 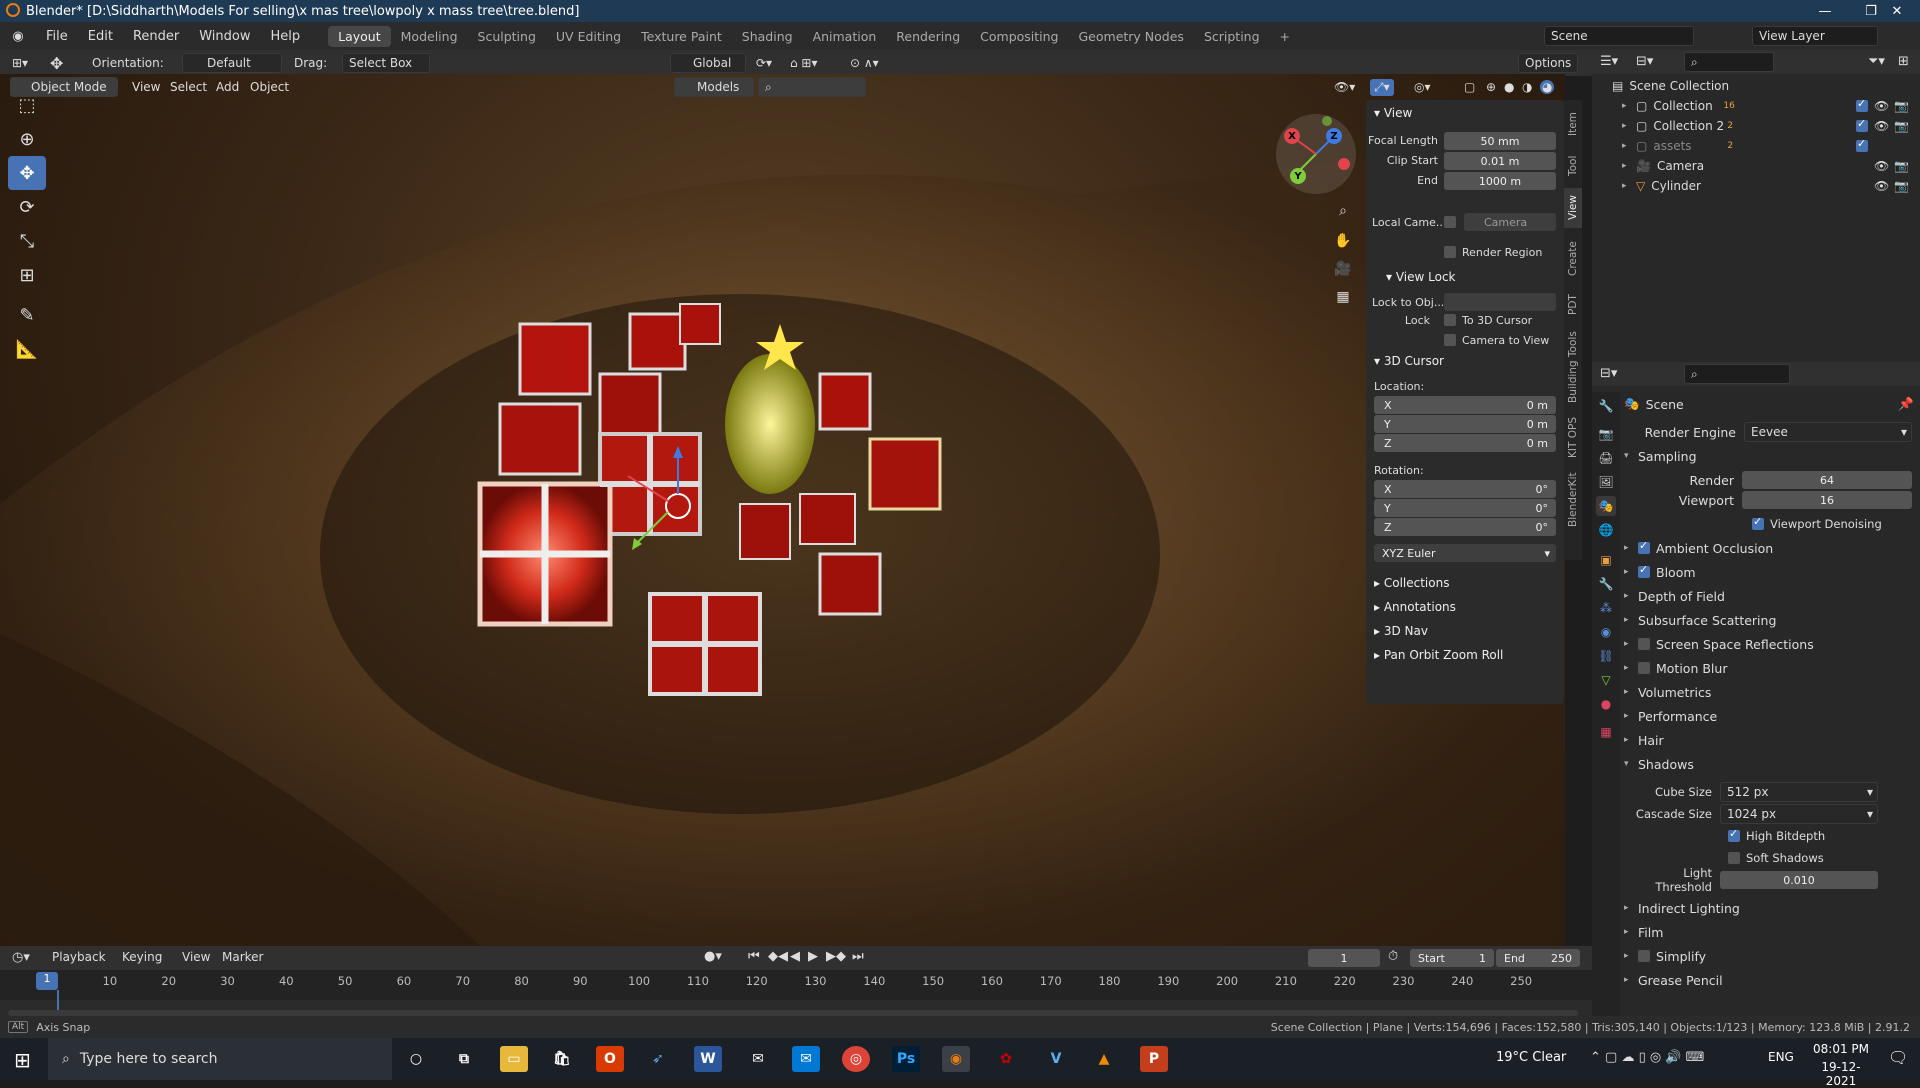 I want to click on snap-icon: ⌂ ⊞▾, so click(x=804, y=63).